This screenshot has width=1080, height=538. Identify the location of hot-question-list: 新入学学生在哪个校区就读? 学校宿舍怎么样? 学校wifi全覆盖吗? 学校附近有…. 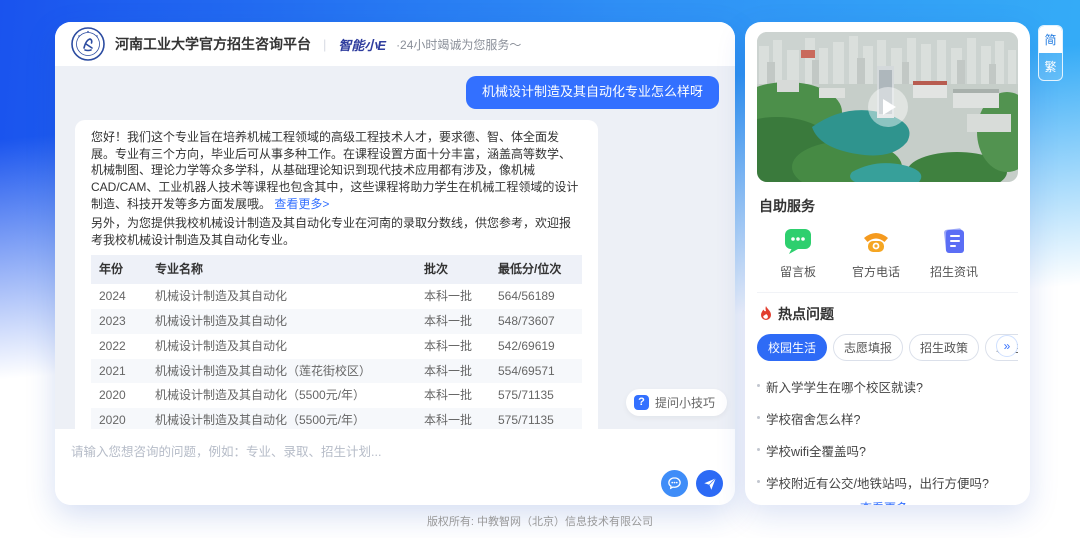
(887, 437).